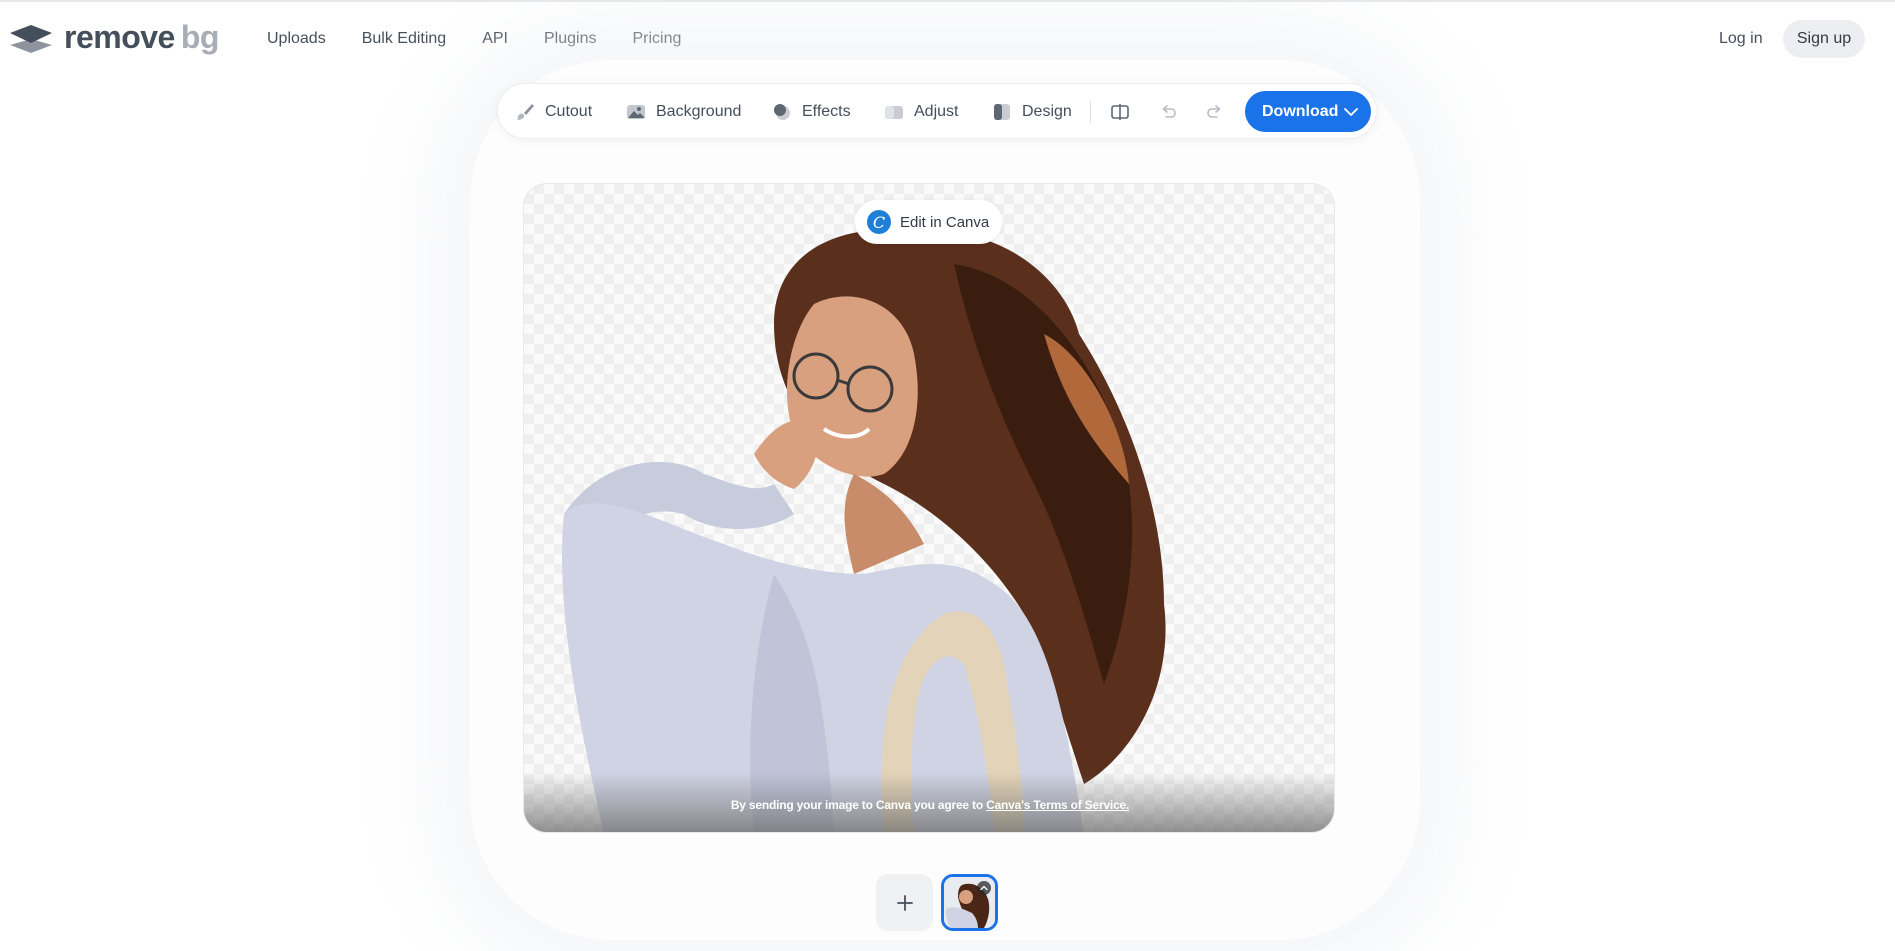 The image size is (1895, 951). I want to click on edit-in-canva-button: C Edit in Canva, so click(928, 222).